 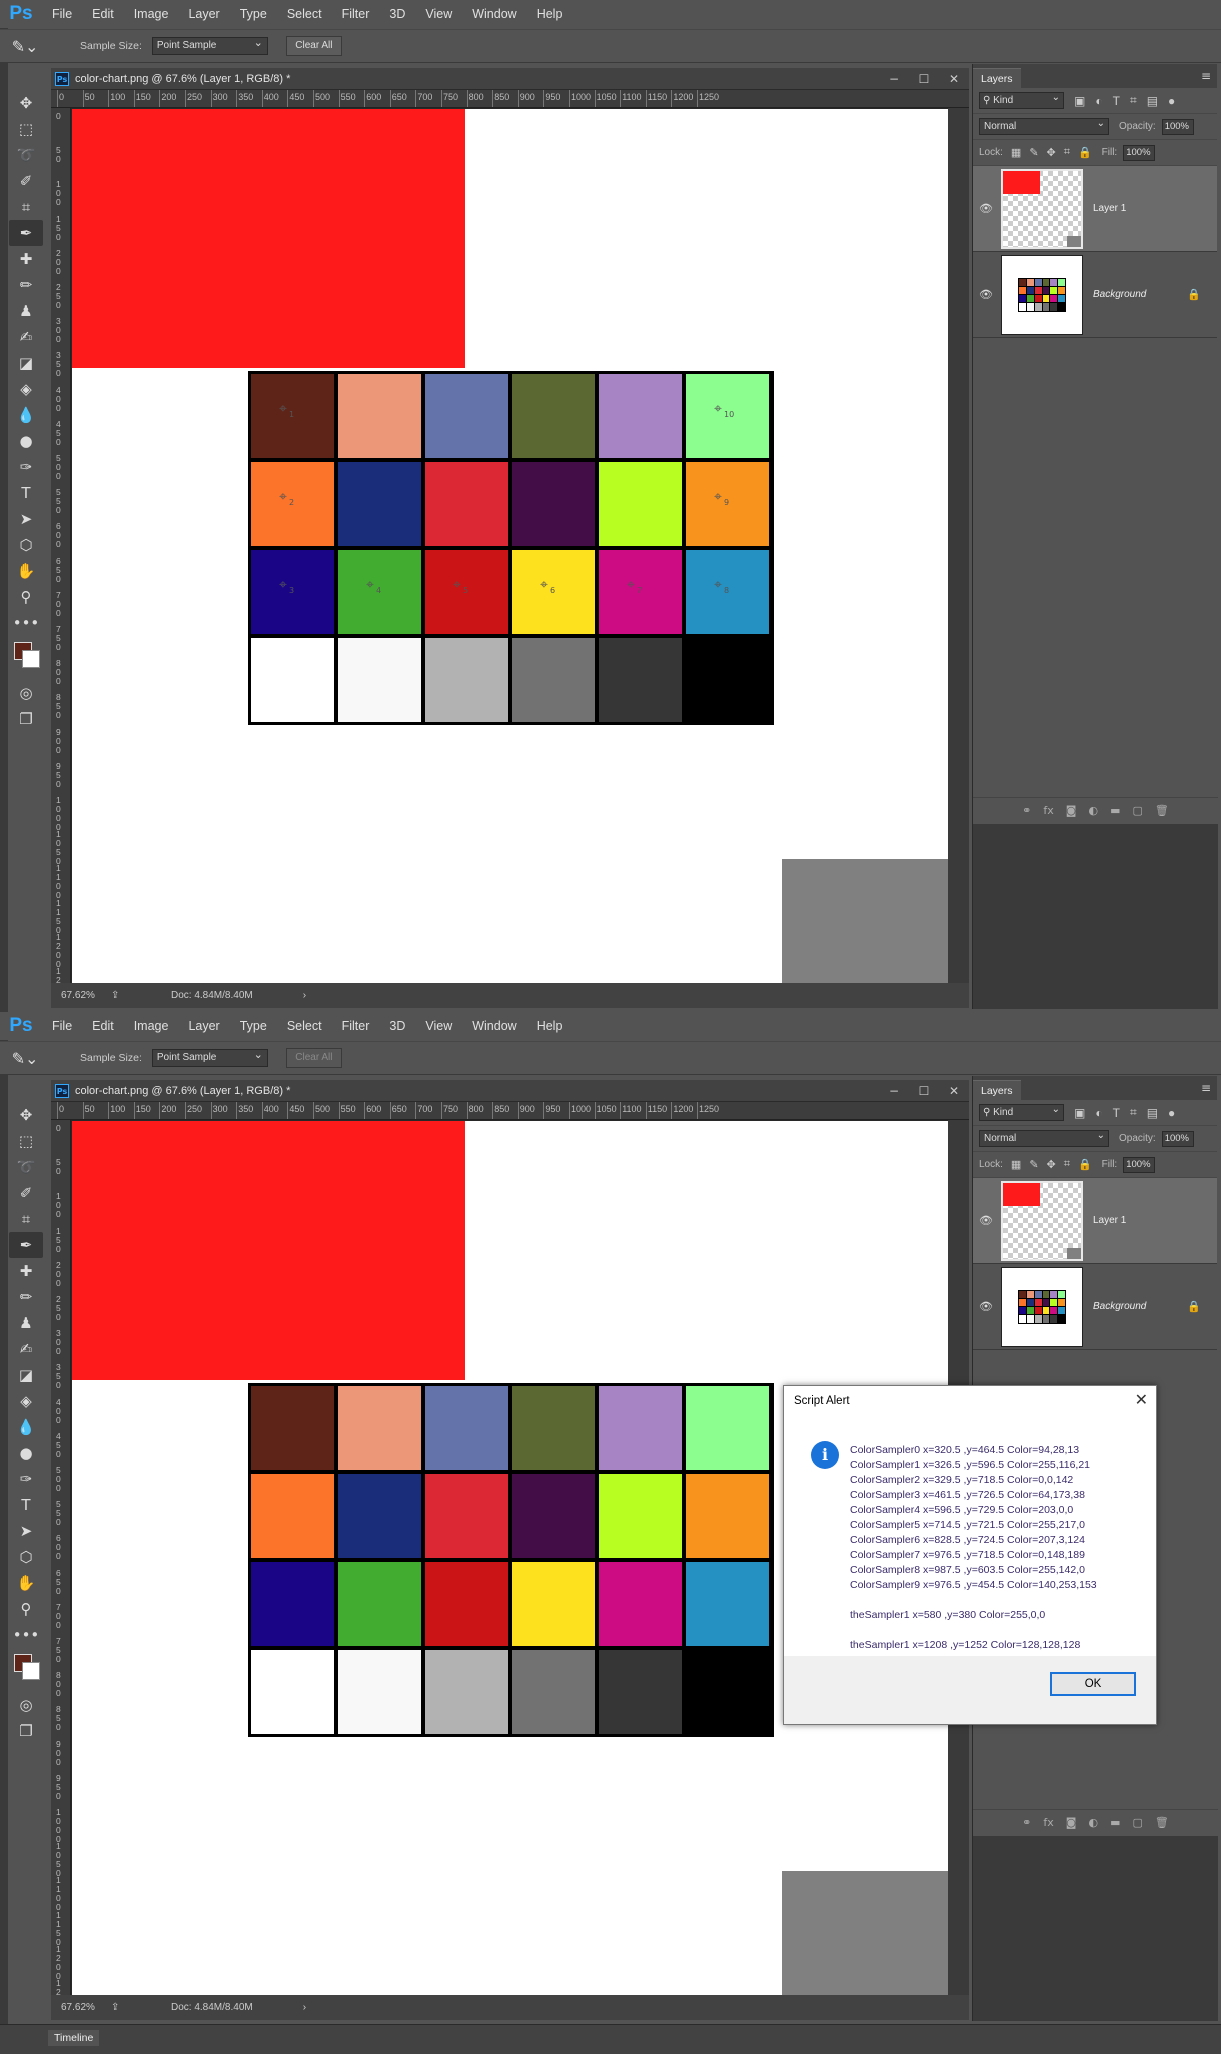 What do you see at coordinates (1071, 1822) in the screenshot?
I see `add-mask-icon: ◙` at bounding box center [1071, 1822].